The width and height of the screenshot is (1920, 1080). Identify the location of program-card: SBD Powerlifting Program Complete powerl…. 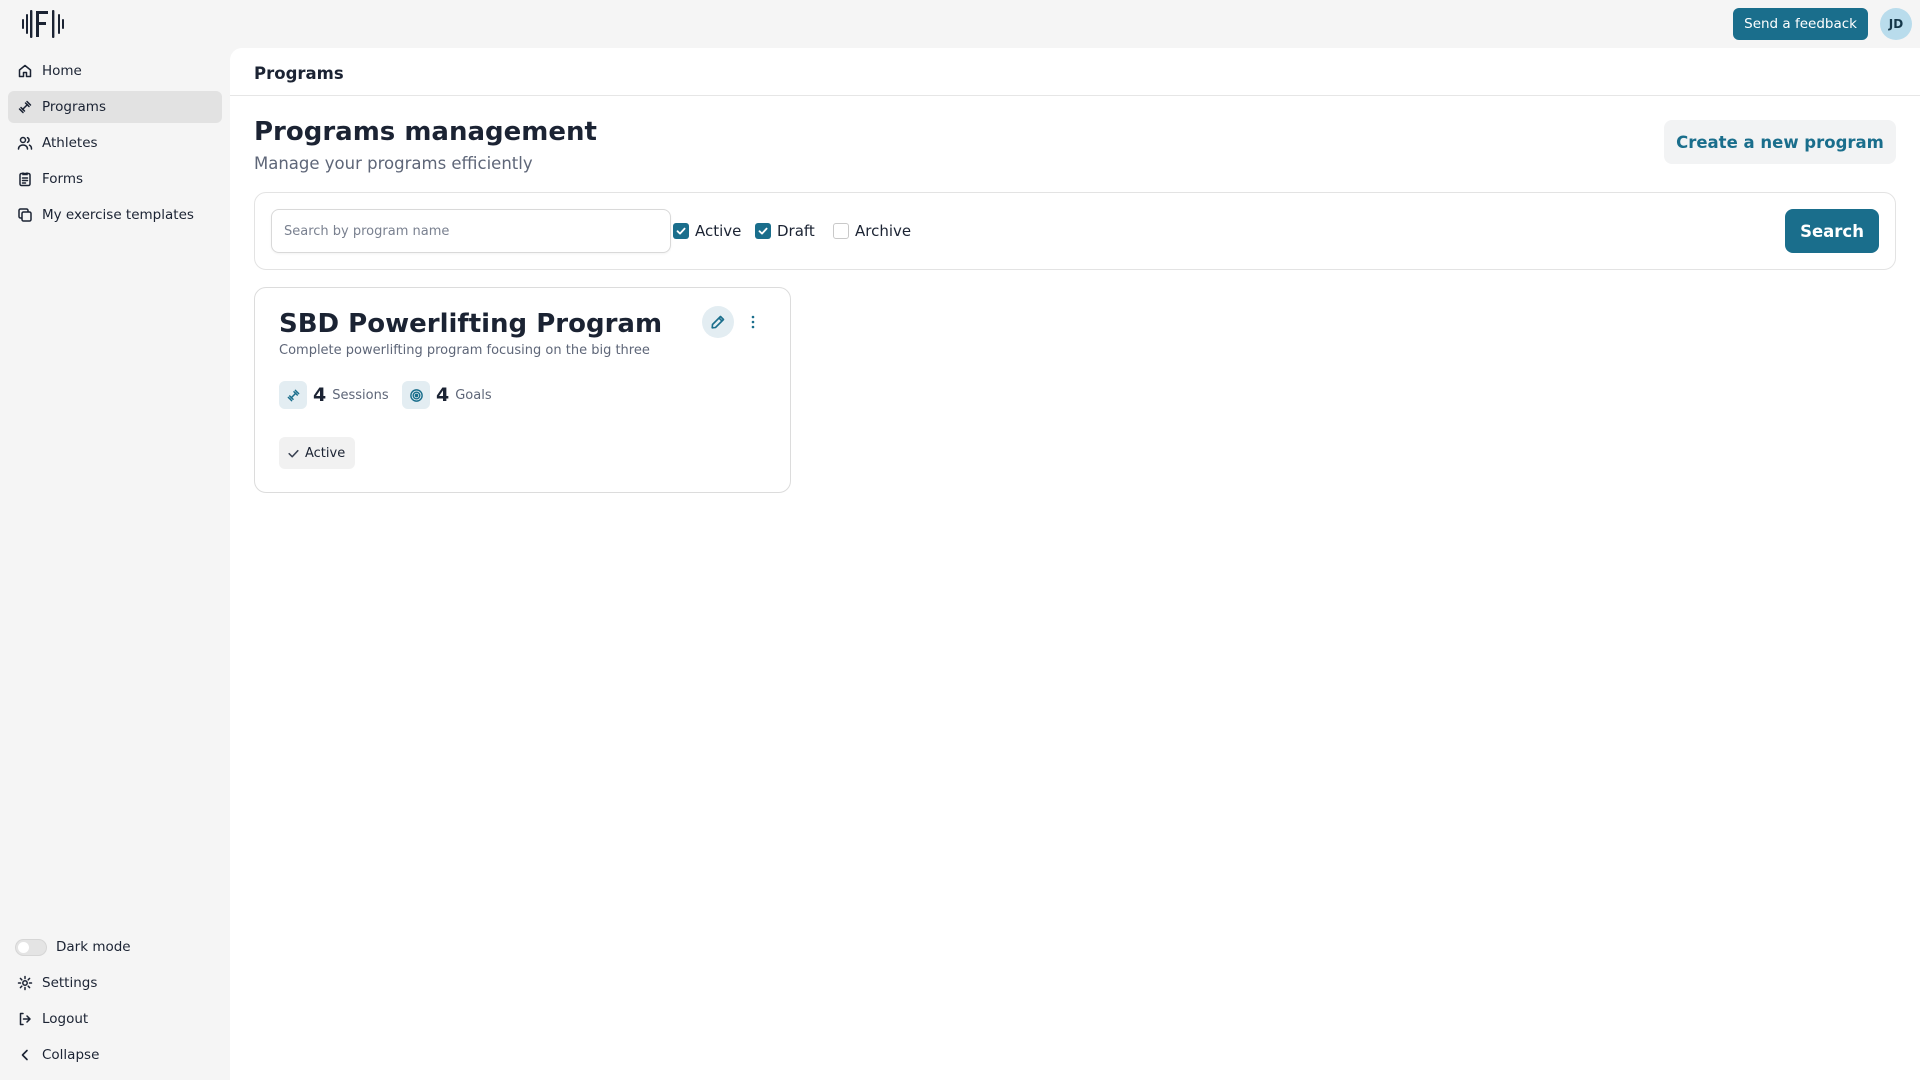
(522, 390).